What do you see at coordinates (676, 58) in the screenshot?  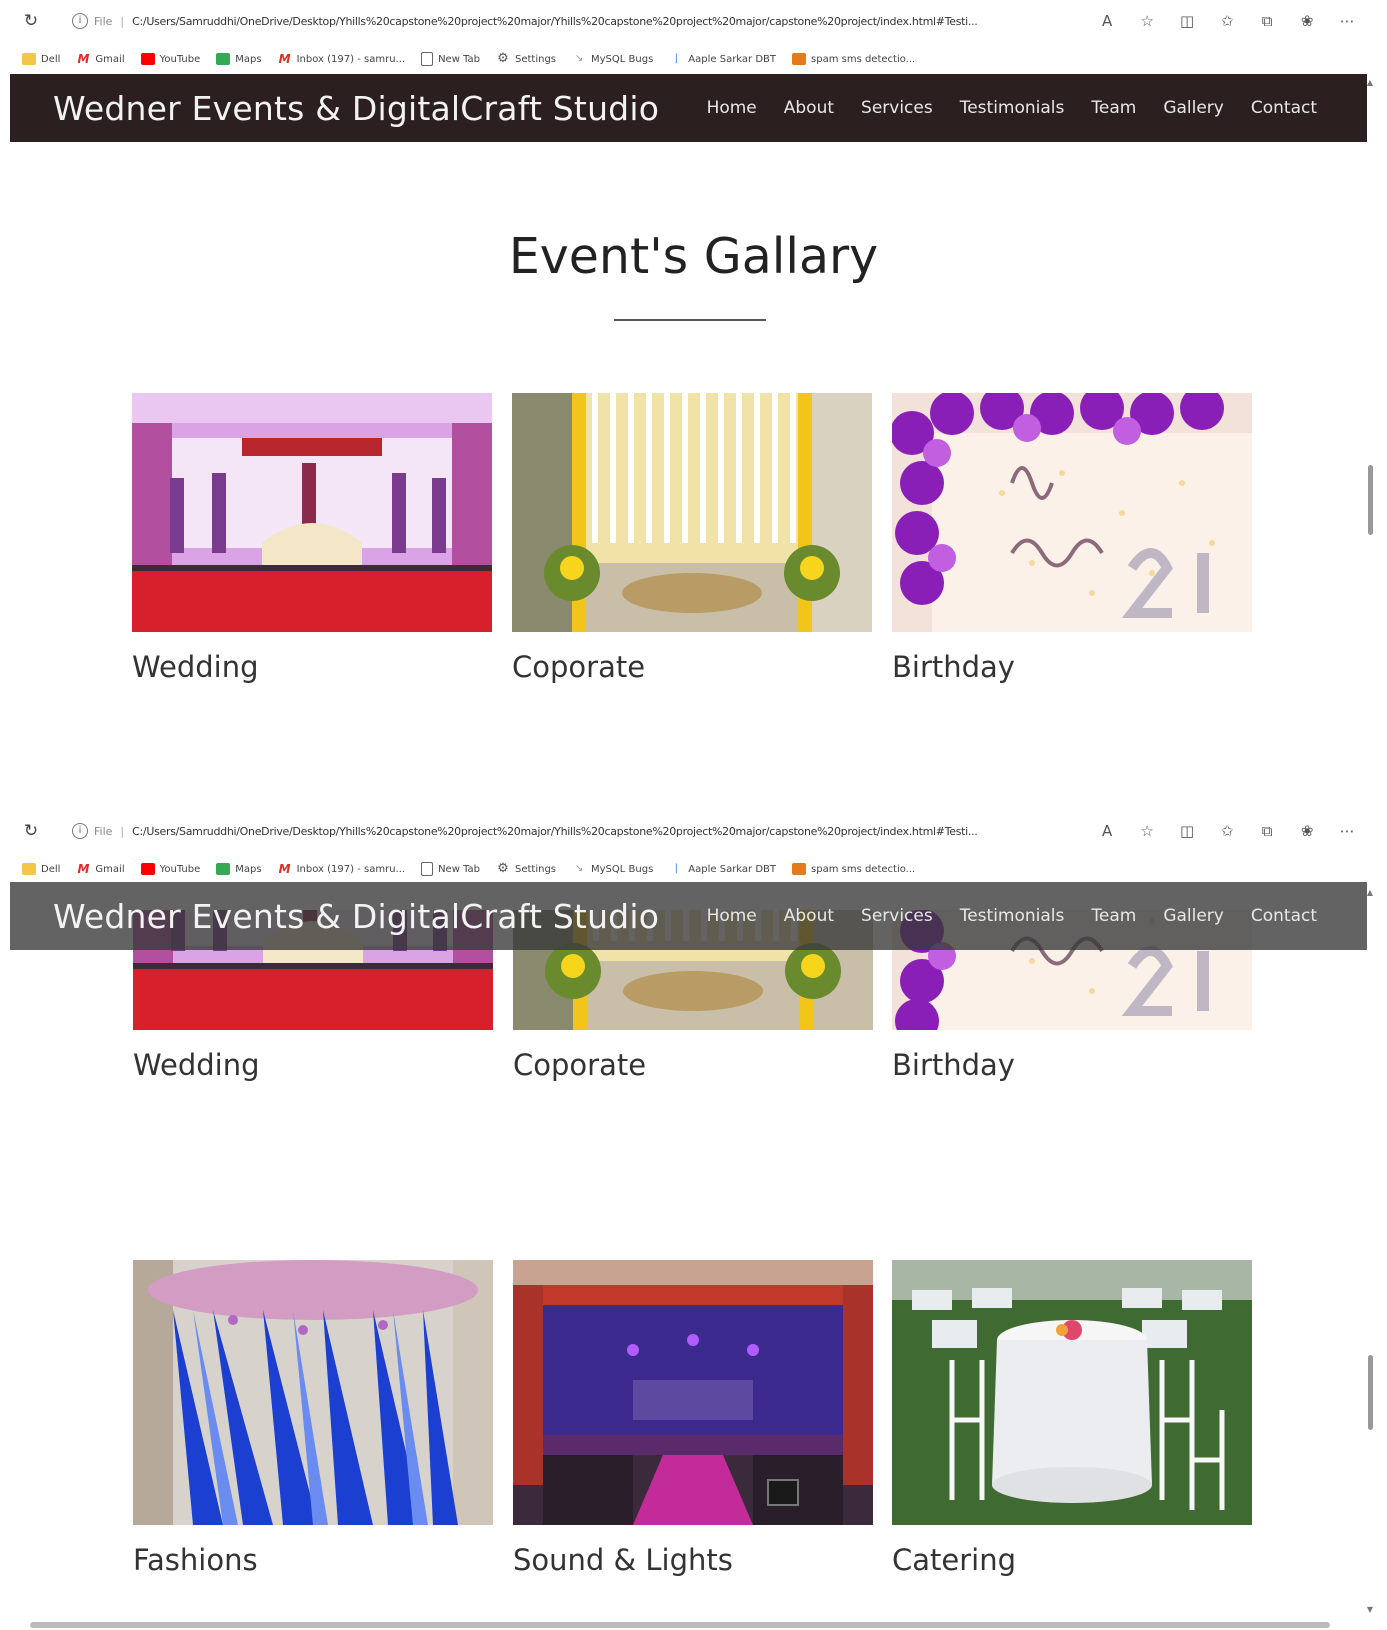 I see `aaple-icon: |` at bounding box center [676, 58].